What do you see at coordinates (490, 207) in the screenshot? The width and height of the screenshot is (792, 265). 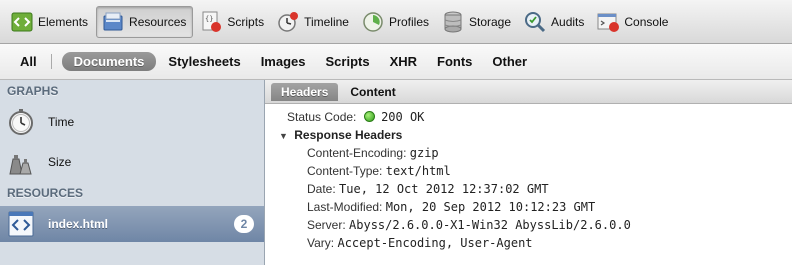 I see `header-value: Mon, 20 Sep 2012 10:12:23 GMT` at bounding box center [490, 207].